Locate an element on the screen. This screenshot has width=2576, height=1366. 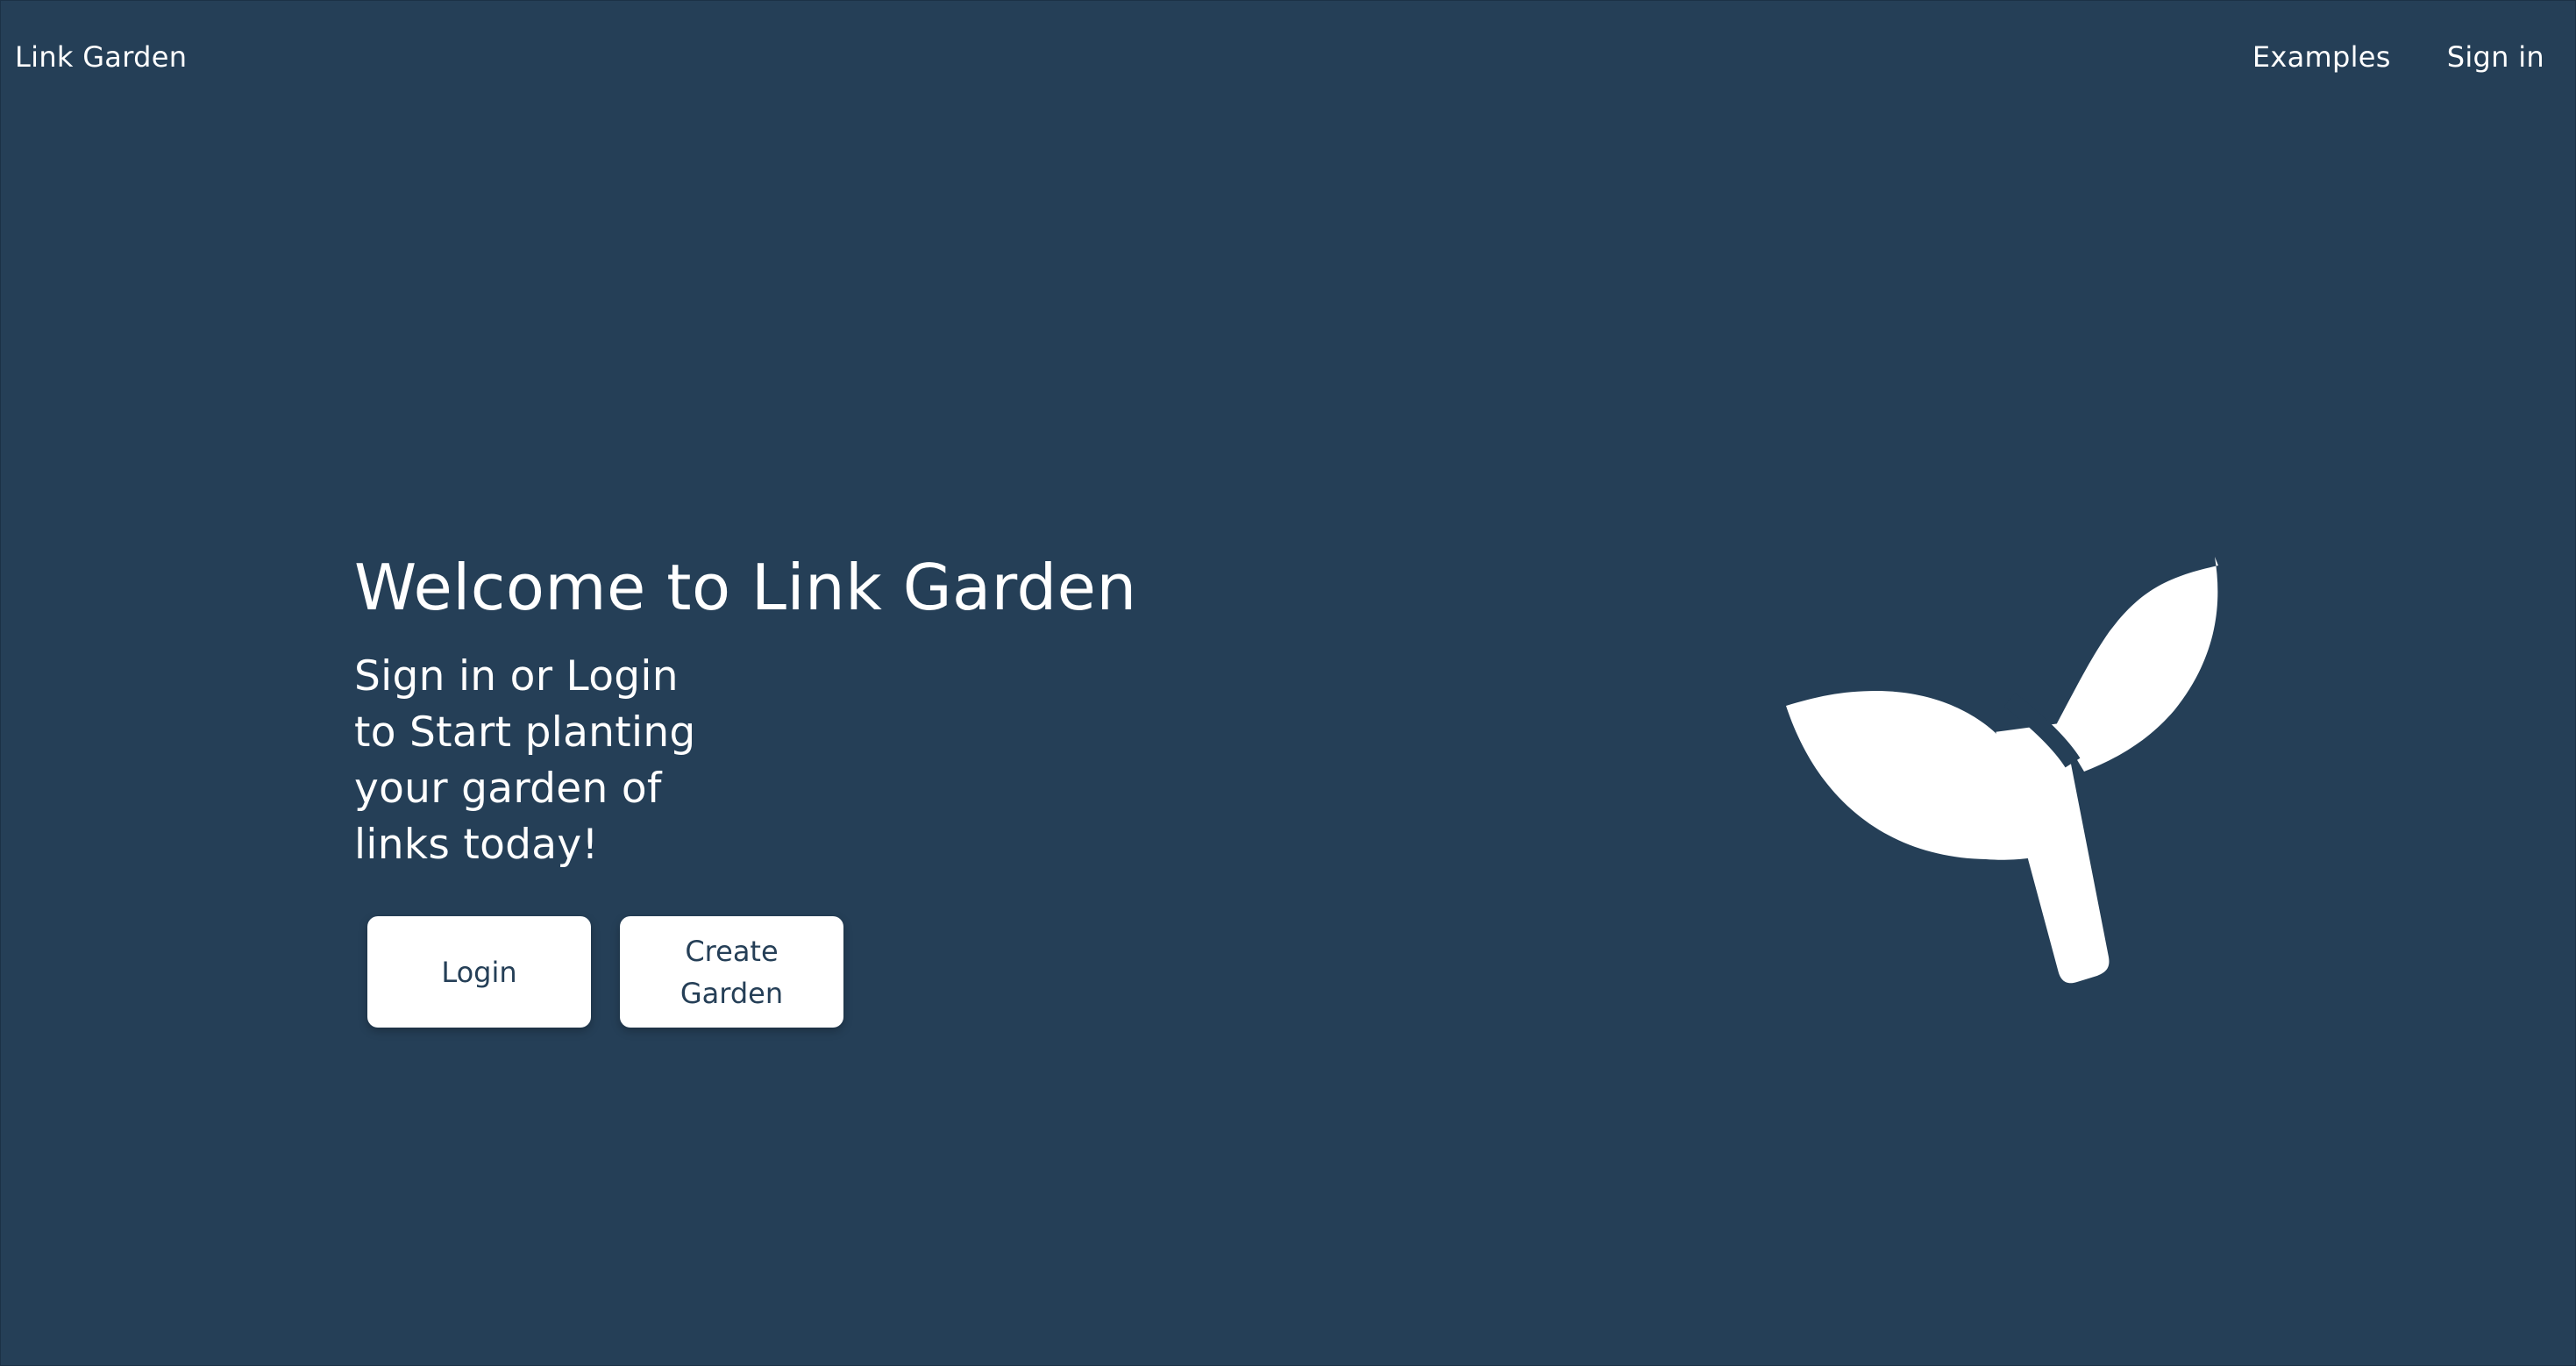
hero-title: Welcome to Link Garden is located at coordinates (745, 587).